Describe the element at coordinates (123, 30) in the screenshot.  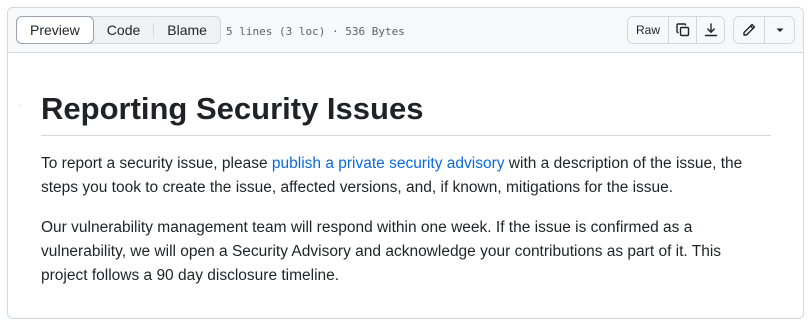
I see `tab-code: Code` at that location.